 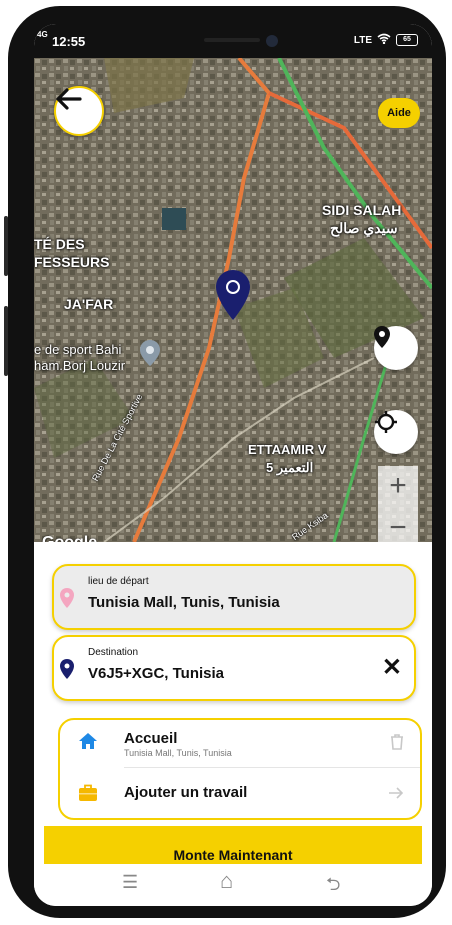 What do you see at coordinates (362, 210) in the screenshot?
I see `map-label-sidi-salah: SIDI SALAH` at bounding box center [362, 210].